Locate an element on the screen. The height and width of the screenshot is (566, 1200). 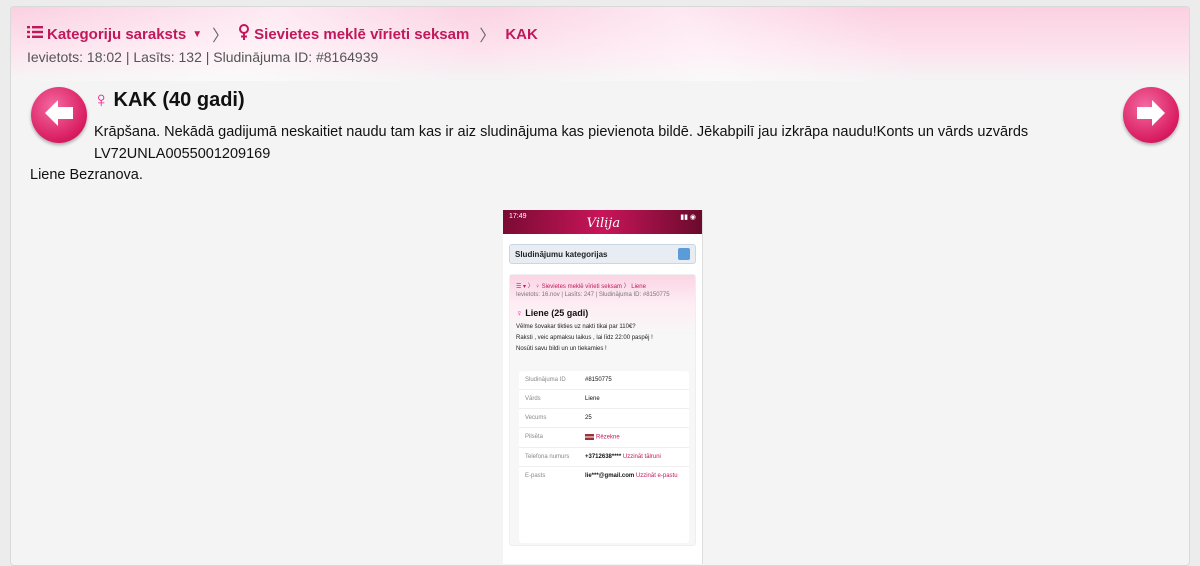
city-link: Rēzekne is located at coordinates (608, 437).